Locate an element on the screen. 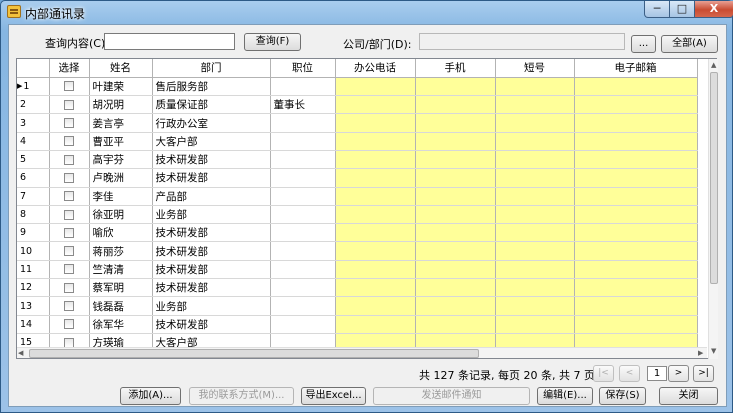  horizontal-scrollbar: ◀ ▶ is located at coordinates (362, 352).